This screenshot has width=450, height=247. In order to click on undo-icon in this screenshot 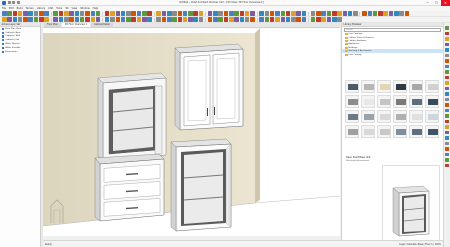, I will do `click(13, 2)`.